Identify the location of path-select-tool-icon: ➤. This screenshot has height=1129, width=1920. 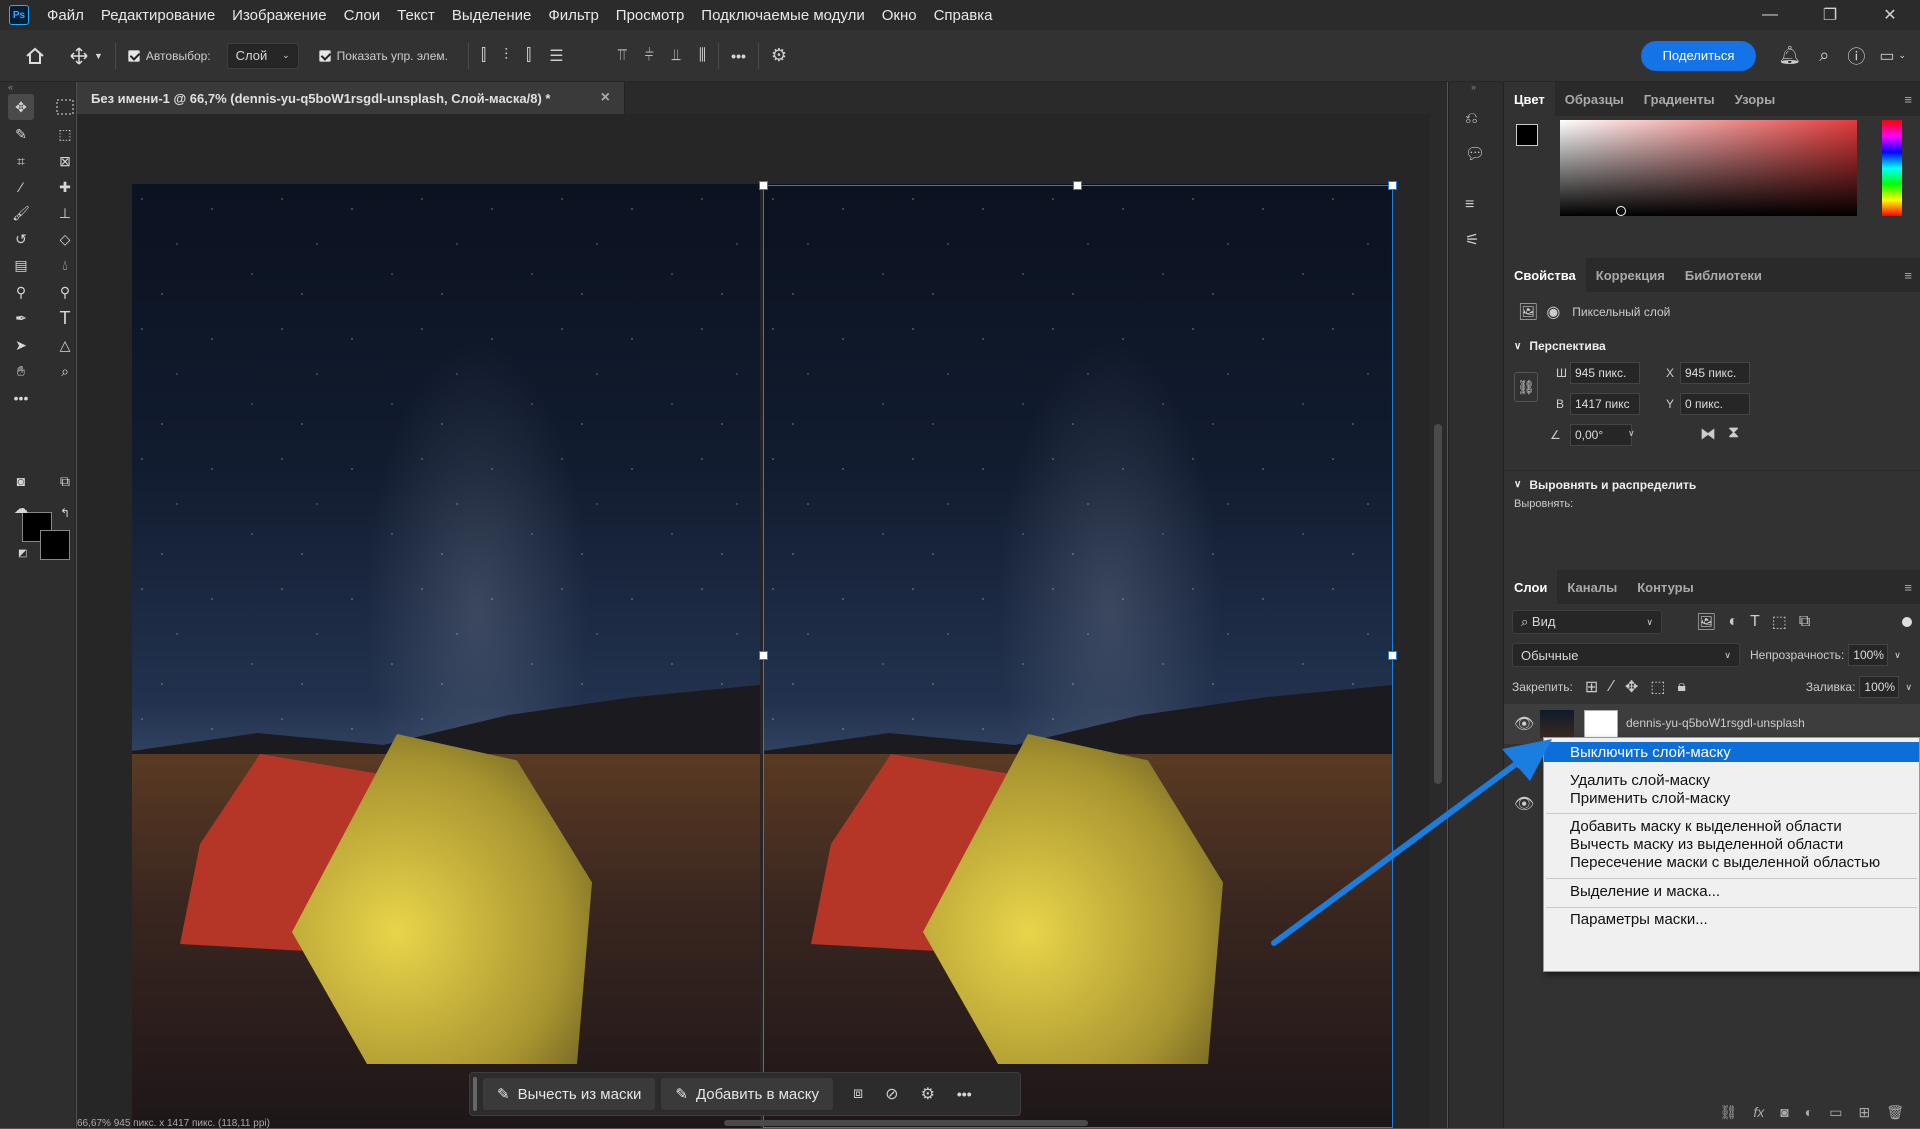
(21, 345).